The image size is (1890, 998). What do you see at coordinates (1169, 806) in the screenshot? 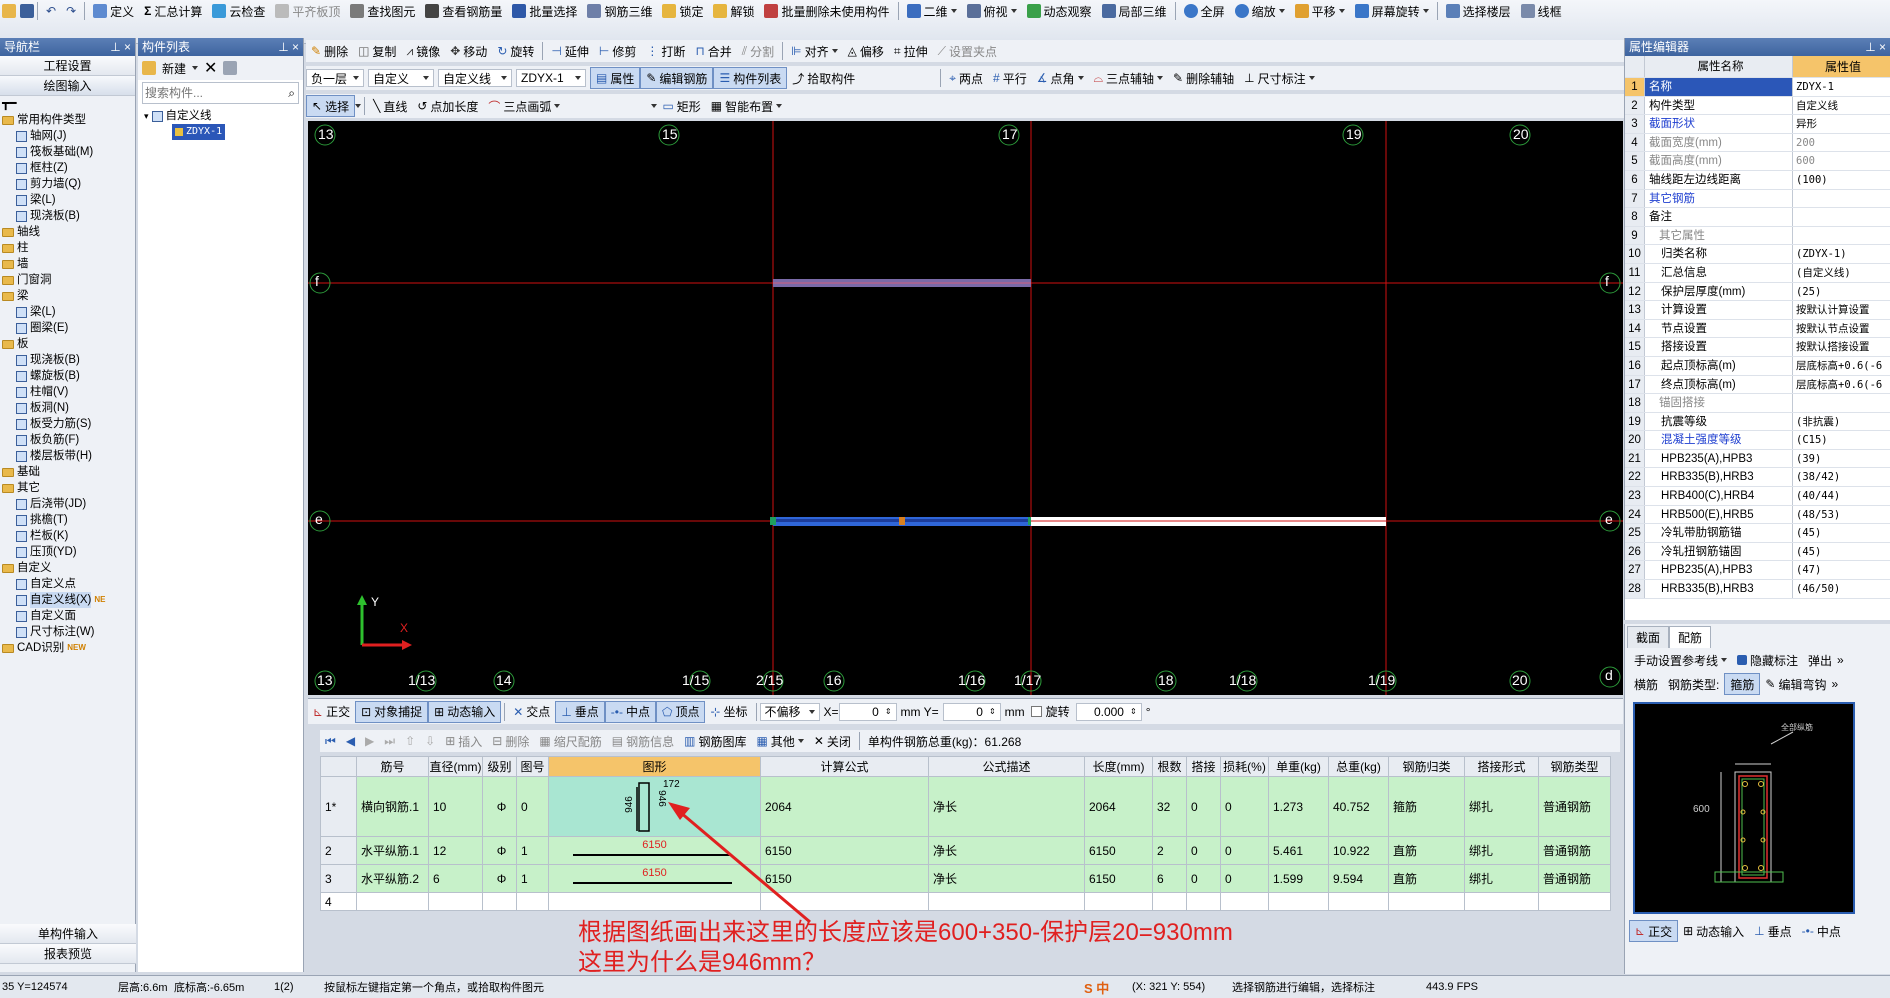
I see `count-cell: 32` at bounding box center [1169, 806].